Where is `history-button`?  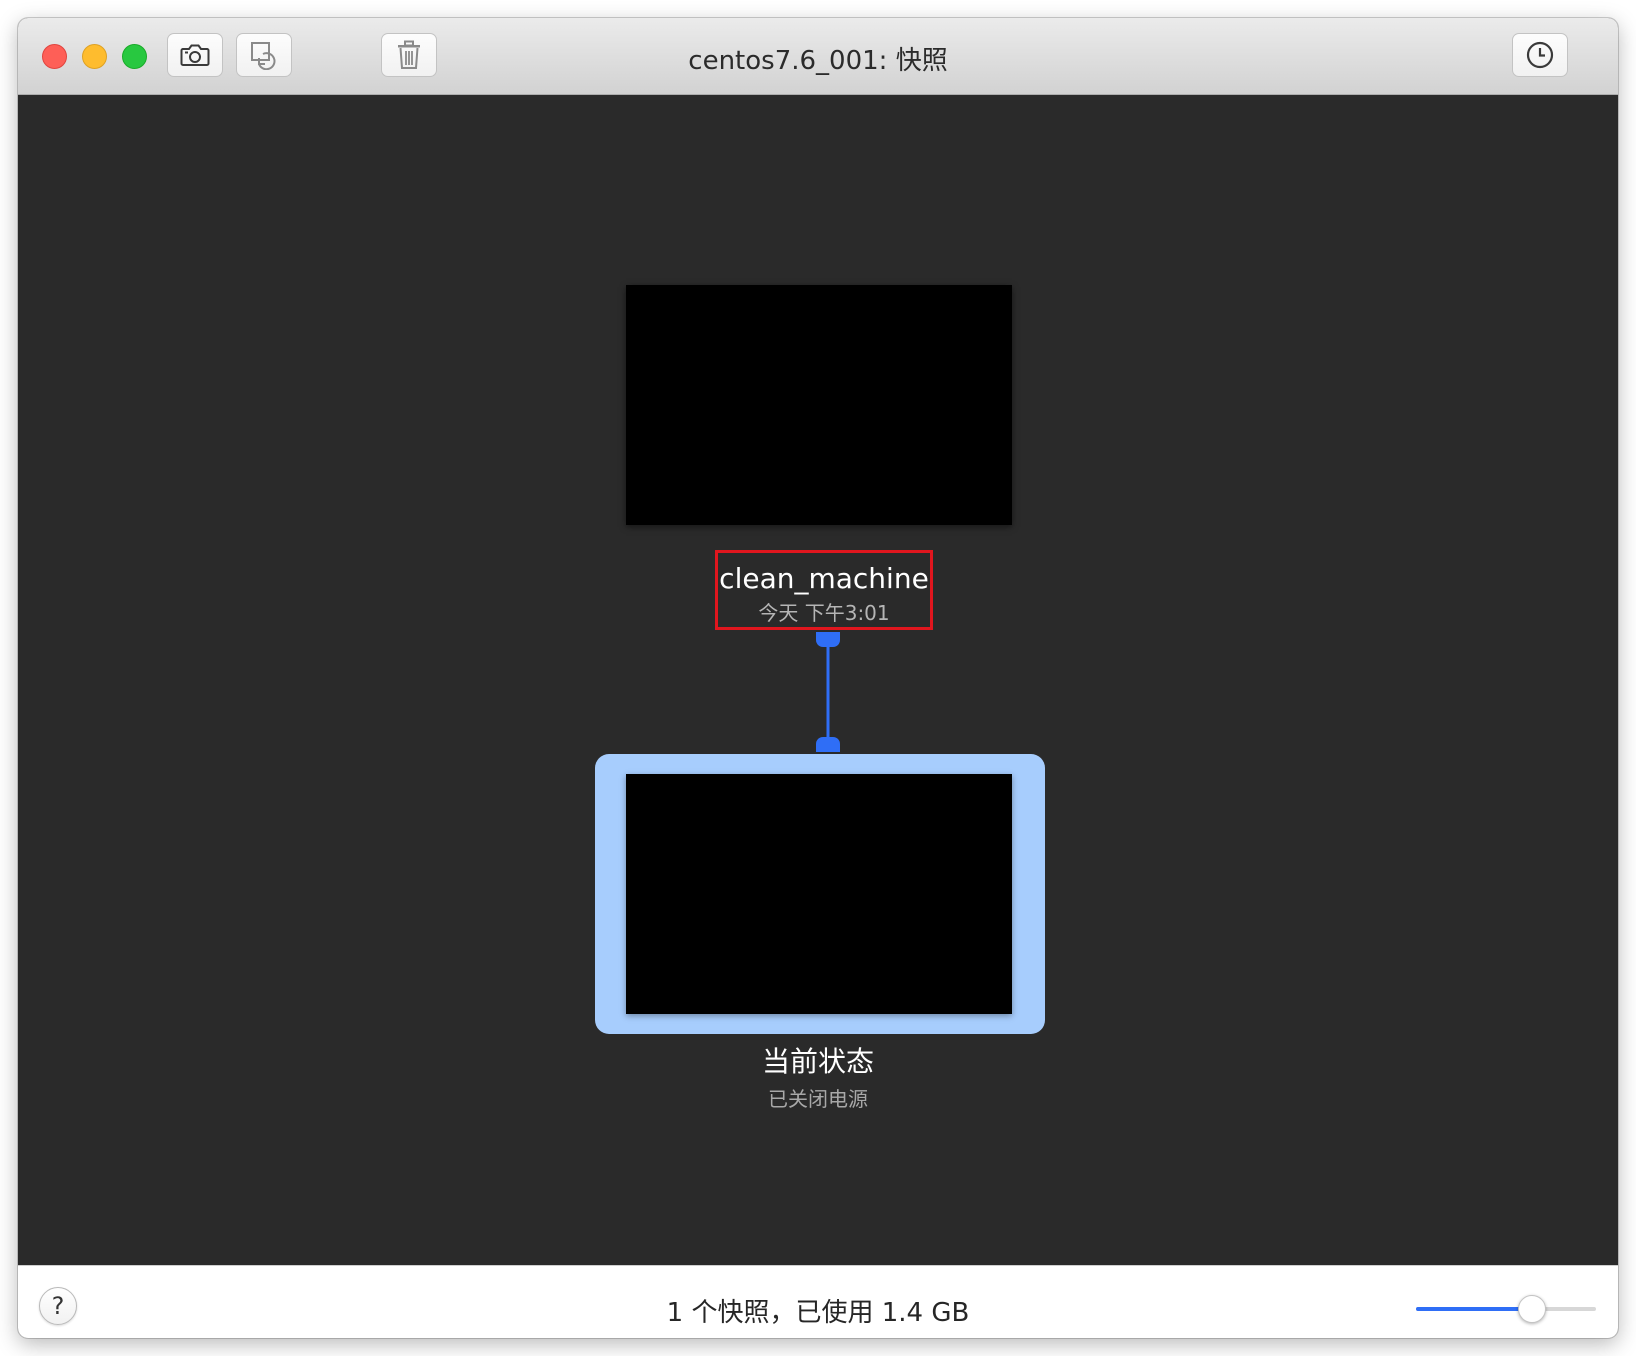
history-button is located at coordinates (1540, 55).